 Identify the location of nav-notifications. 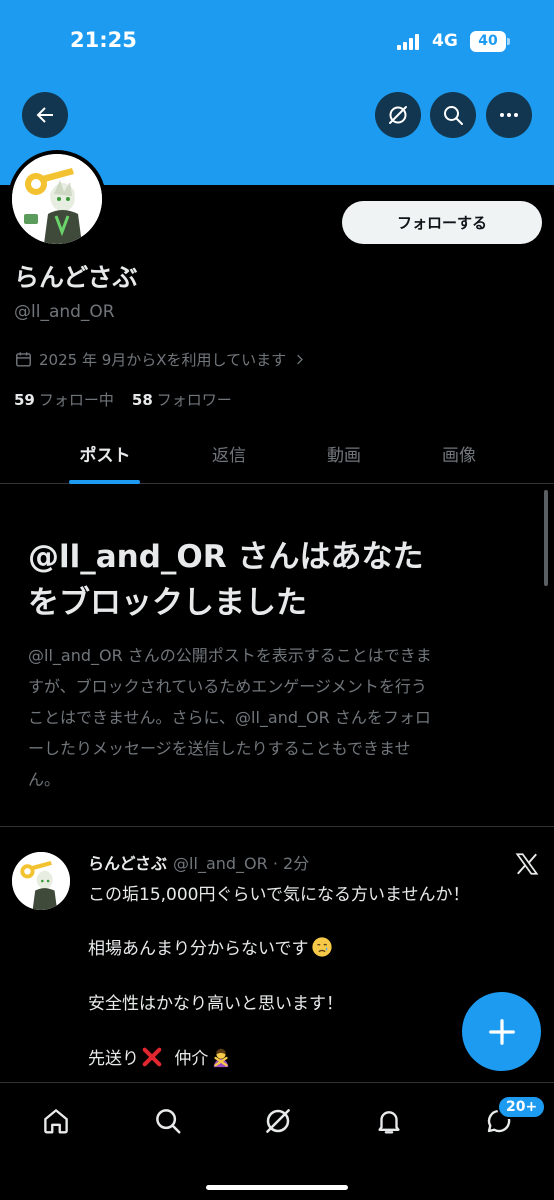
(389, 1121).